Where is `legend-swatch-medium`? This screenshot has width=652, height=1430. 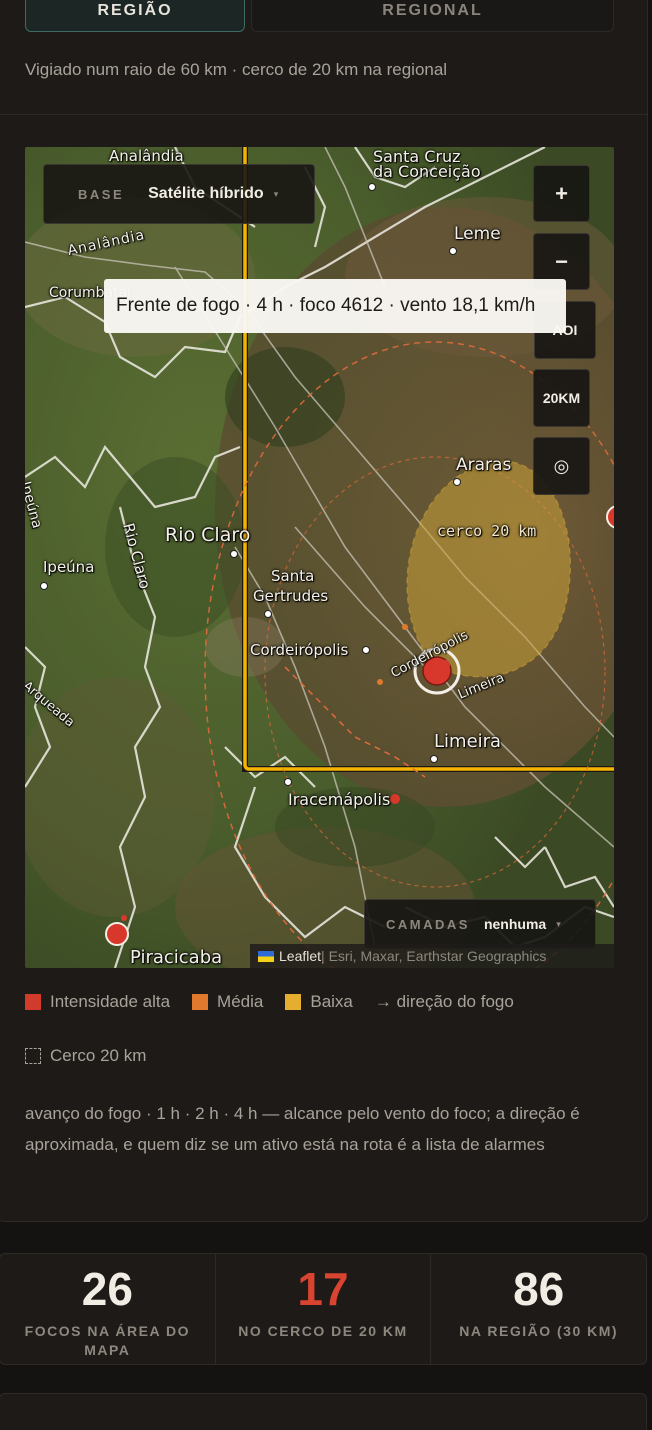 legend-swatch-medium is located at coordinates (200, 1002).